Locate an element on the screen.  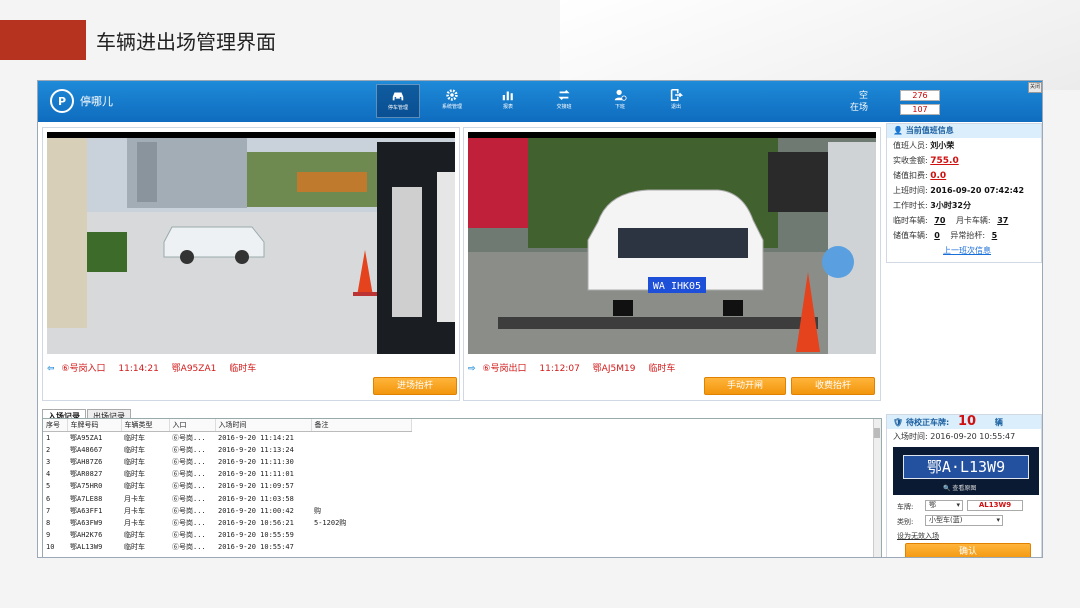
set-invalid-link: 设为无效入场 is located at coordinates (918, 536).